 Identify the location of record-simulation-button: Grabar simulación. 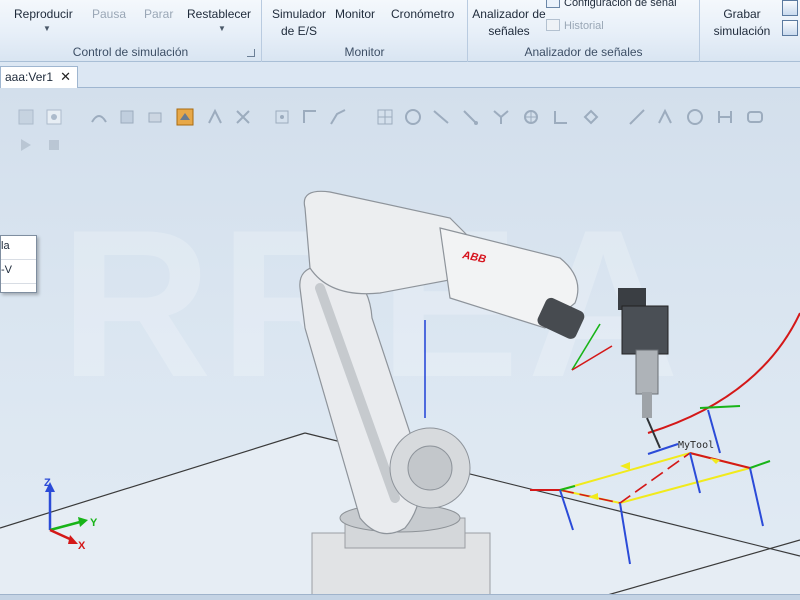
(742, 23).